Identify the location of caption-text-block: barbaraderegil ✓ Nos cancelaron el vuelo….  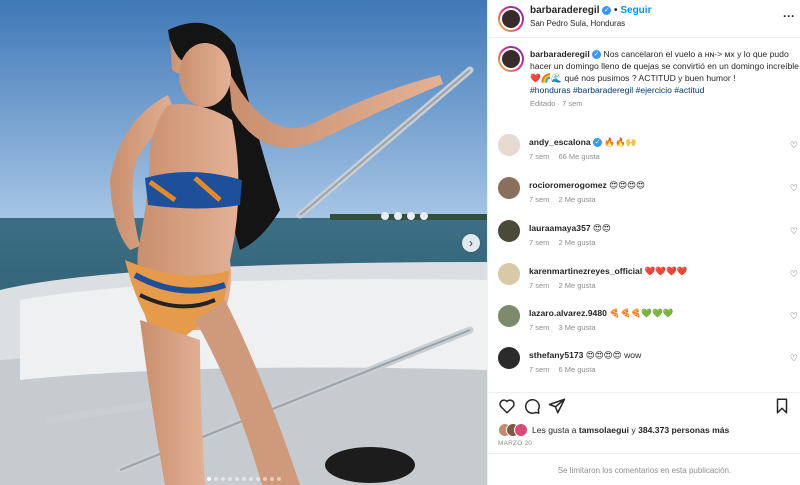
(665, 79).